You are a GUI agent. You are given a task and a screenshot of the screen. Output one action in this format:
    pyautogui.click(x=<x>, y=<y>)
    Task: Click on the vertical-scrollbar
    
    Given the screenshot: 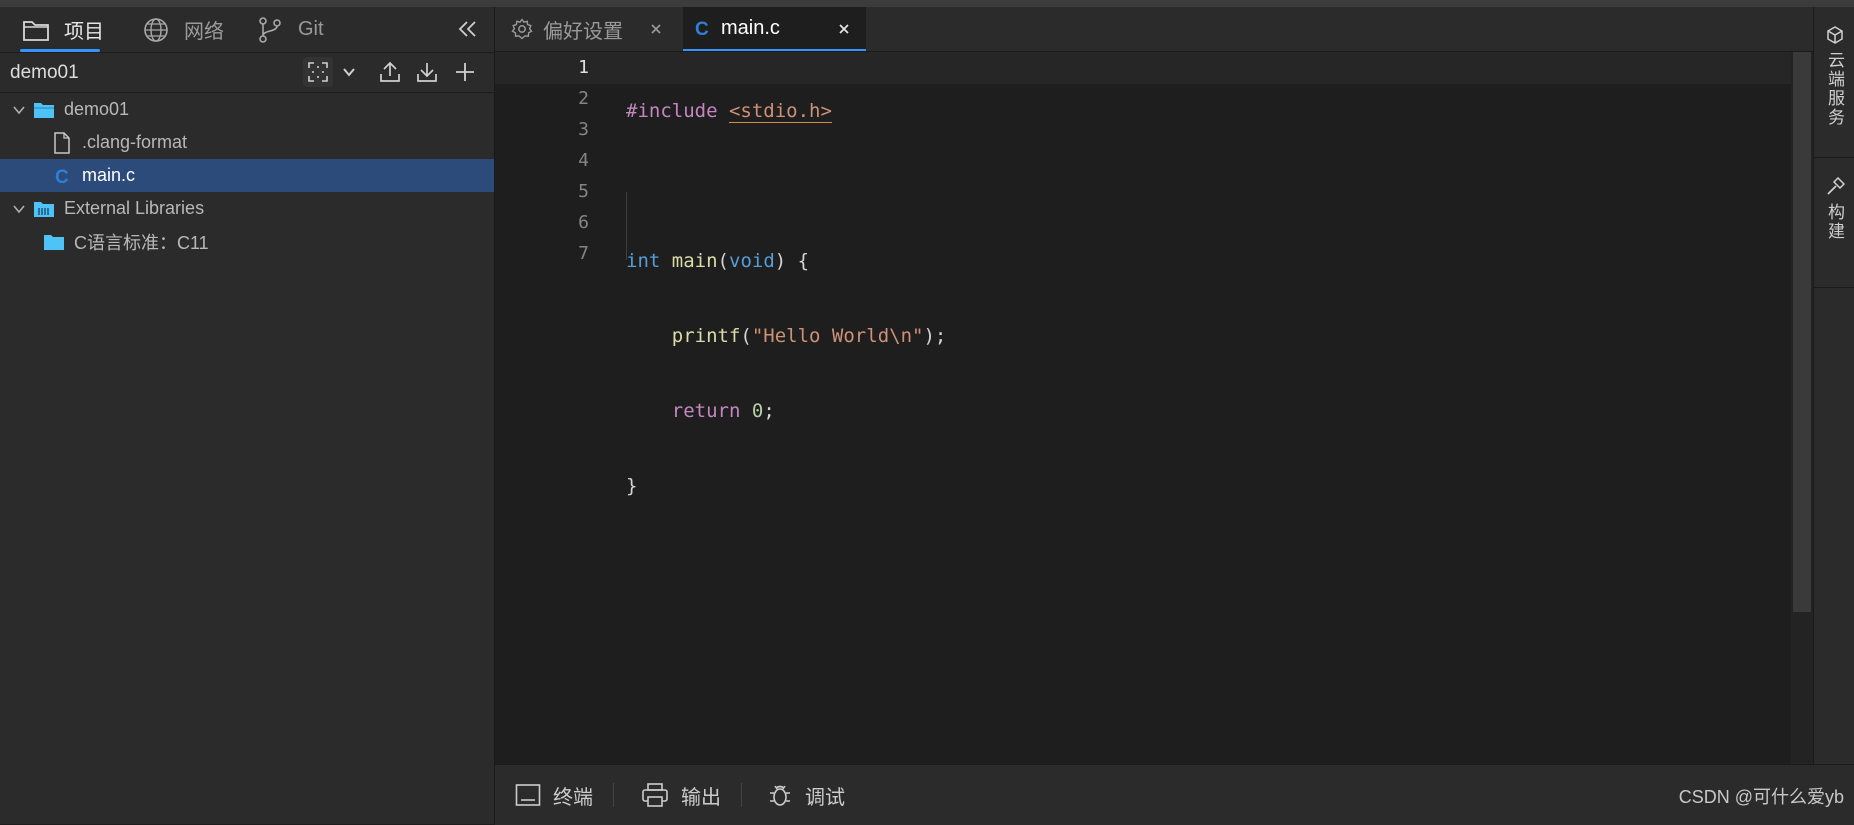 What is the action you would take?
    pyautogui.click(x=1802, y=408)
    